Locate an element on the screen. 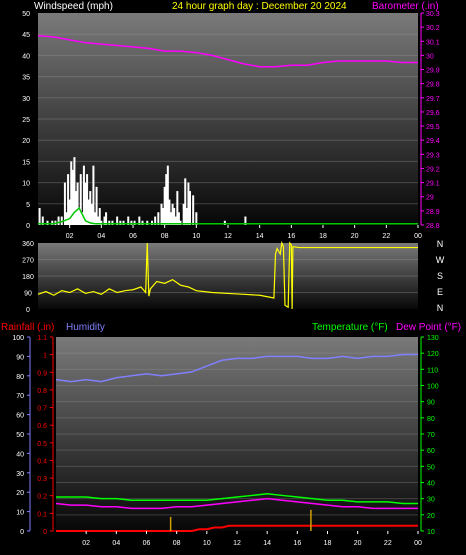  temperature-tick-label: 90 is located at coordinates (431, 403).